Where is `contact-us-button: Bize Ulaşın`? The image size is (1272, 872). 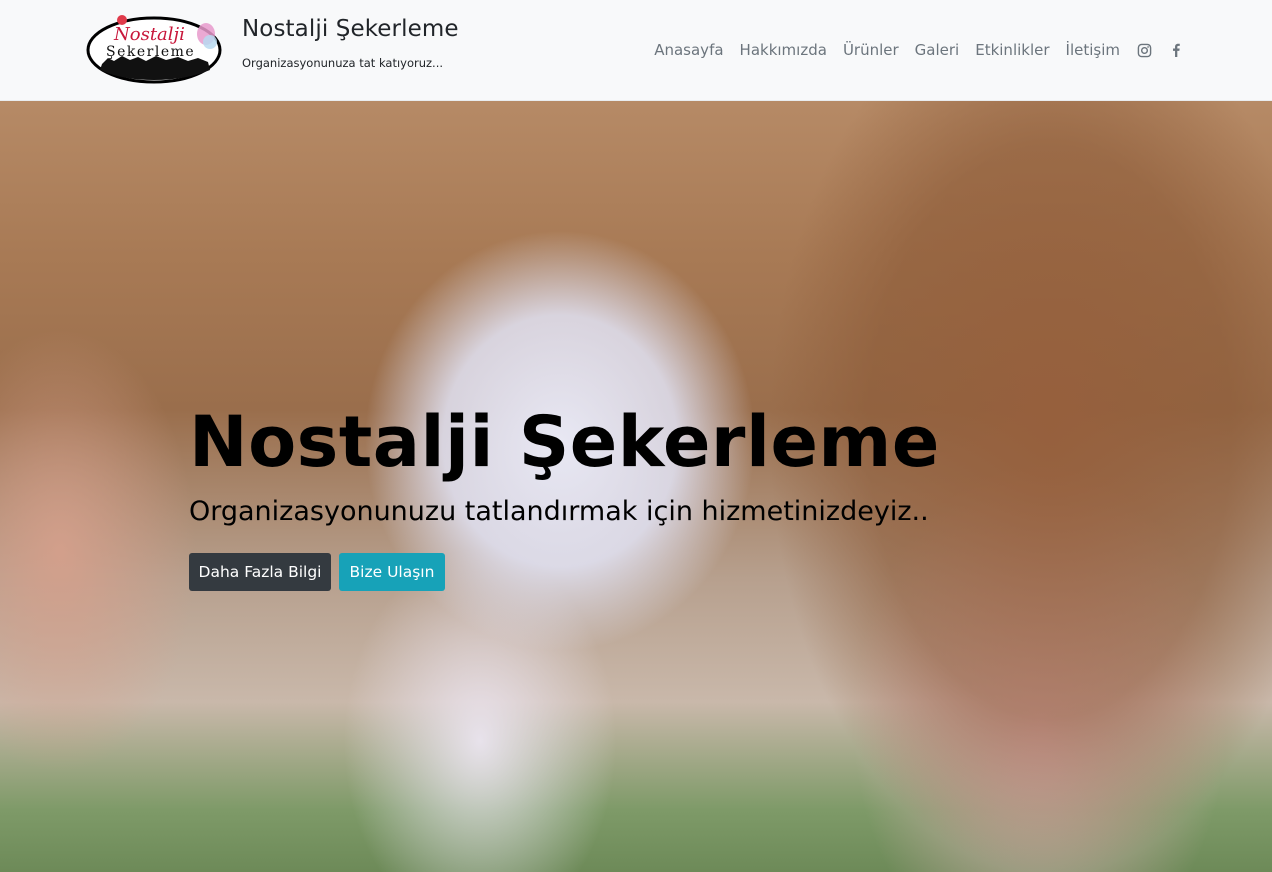
contact-us-button: Bize Ulaşın is located at coordinates (392, 572).